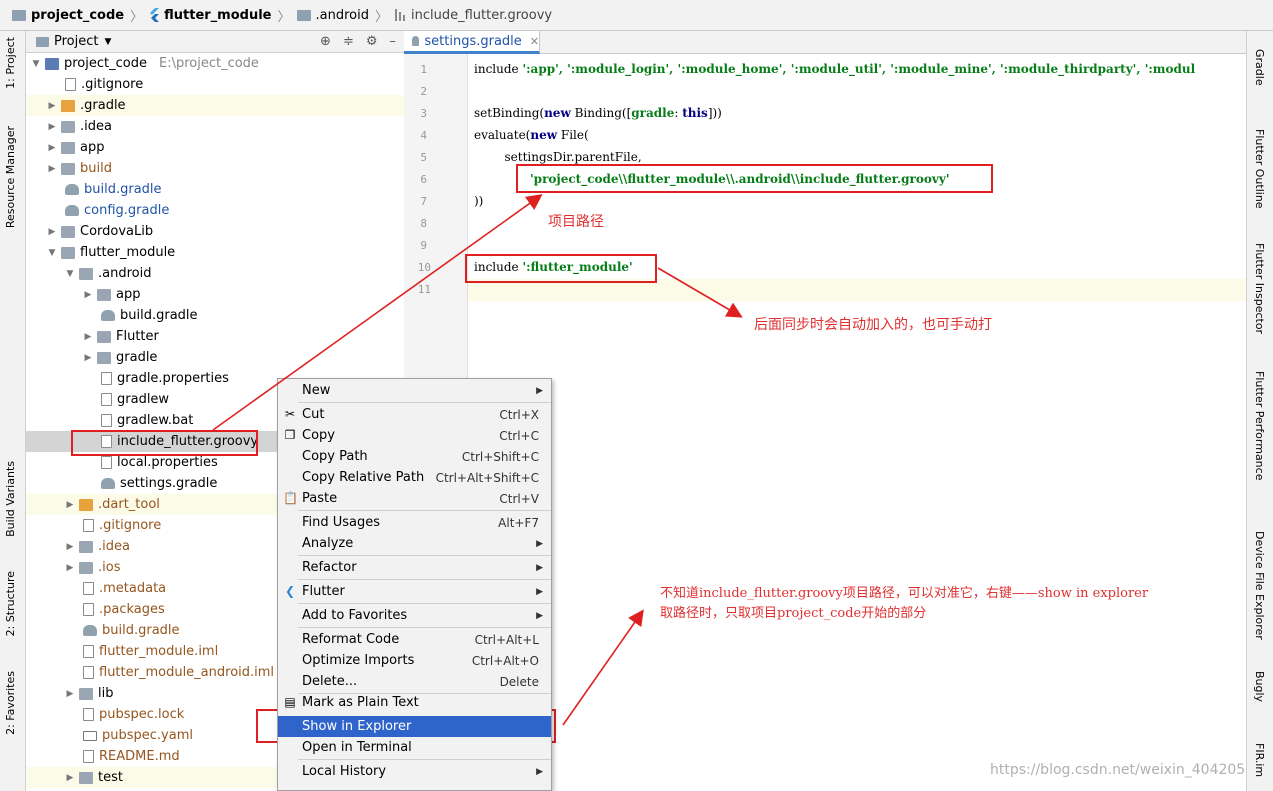  What do you see at coordinates (414, 477) in the screenshot?
I see `menu-item-copy-relative-path: Copy Relative Path Ctrl+Alt+Shift+C` at bounding box center [414, 477].